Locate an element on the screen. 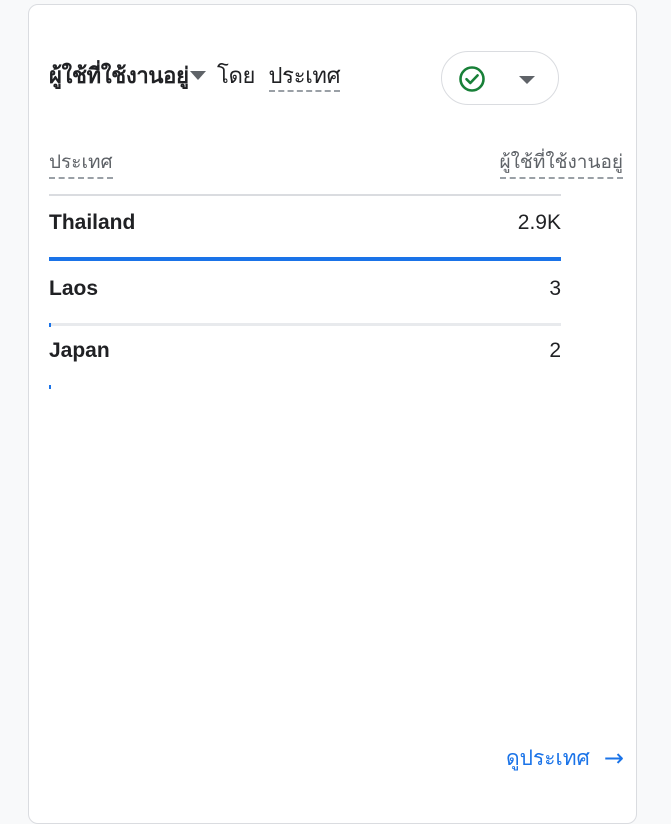 The height and width of the screenshot is (824, 671). view-countries-label: ดูประเทศ is located at coordinates (548, 758).